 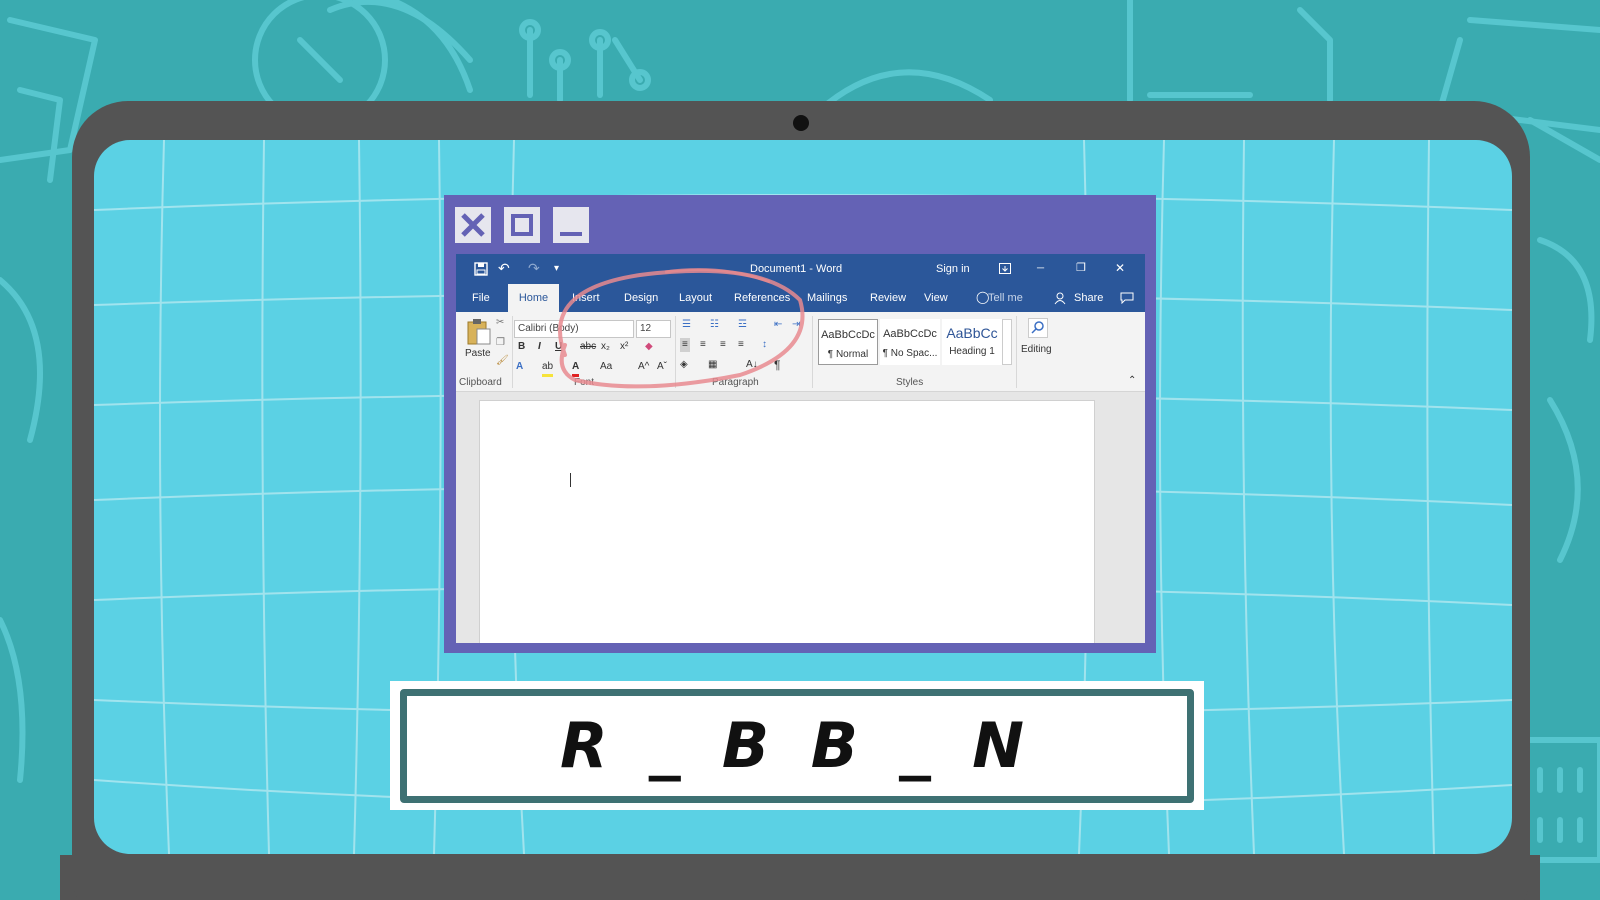 I want to click on font-color-icon: A, so click(x=576, y=368).